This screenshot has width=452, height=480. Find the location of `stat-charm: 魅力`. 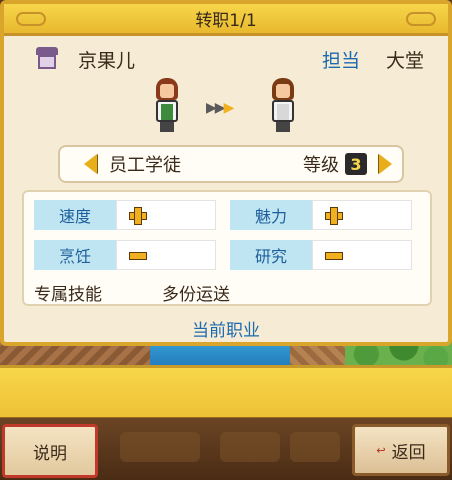

stat-charm: 魅力 is located at coordinates (321, 215).